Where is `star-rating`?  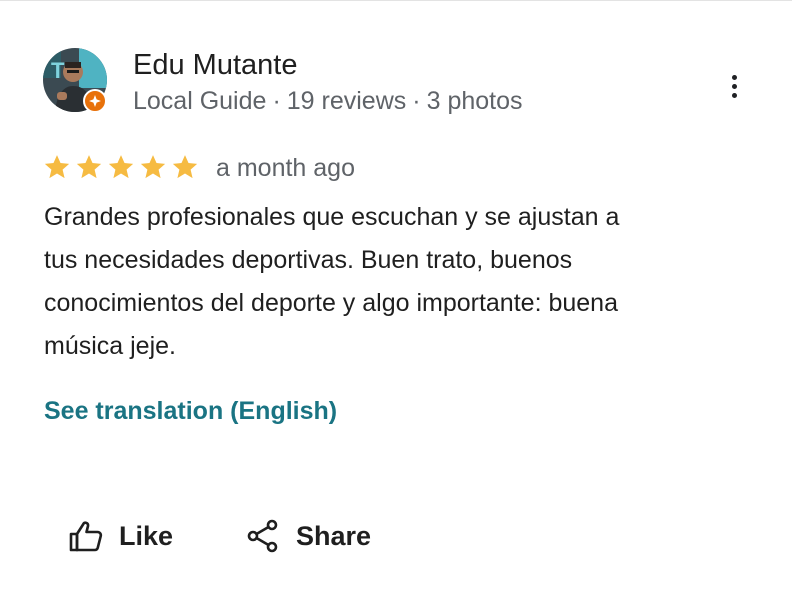
star-rating is located at coordinates (121, 167).